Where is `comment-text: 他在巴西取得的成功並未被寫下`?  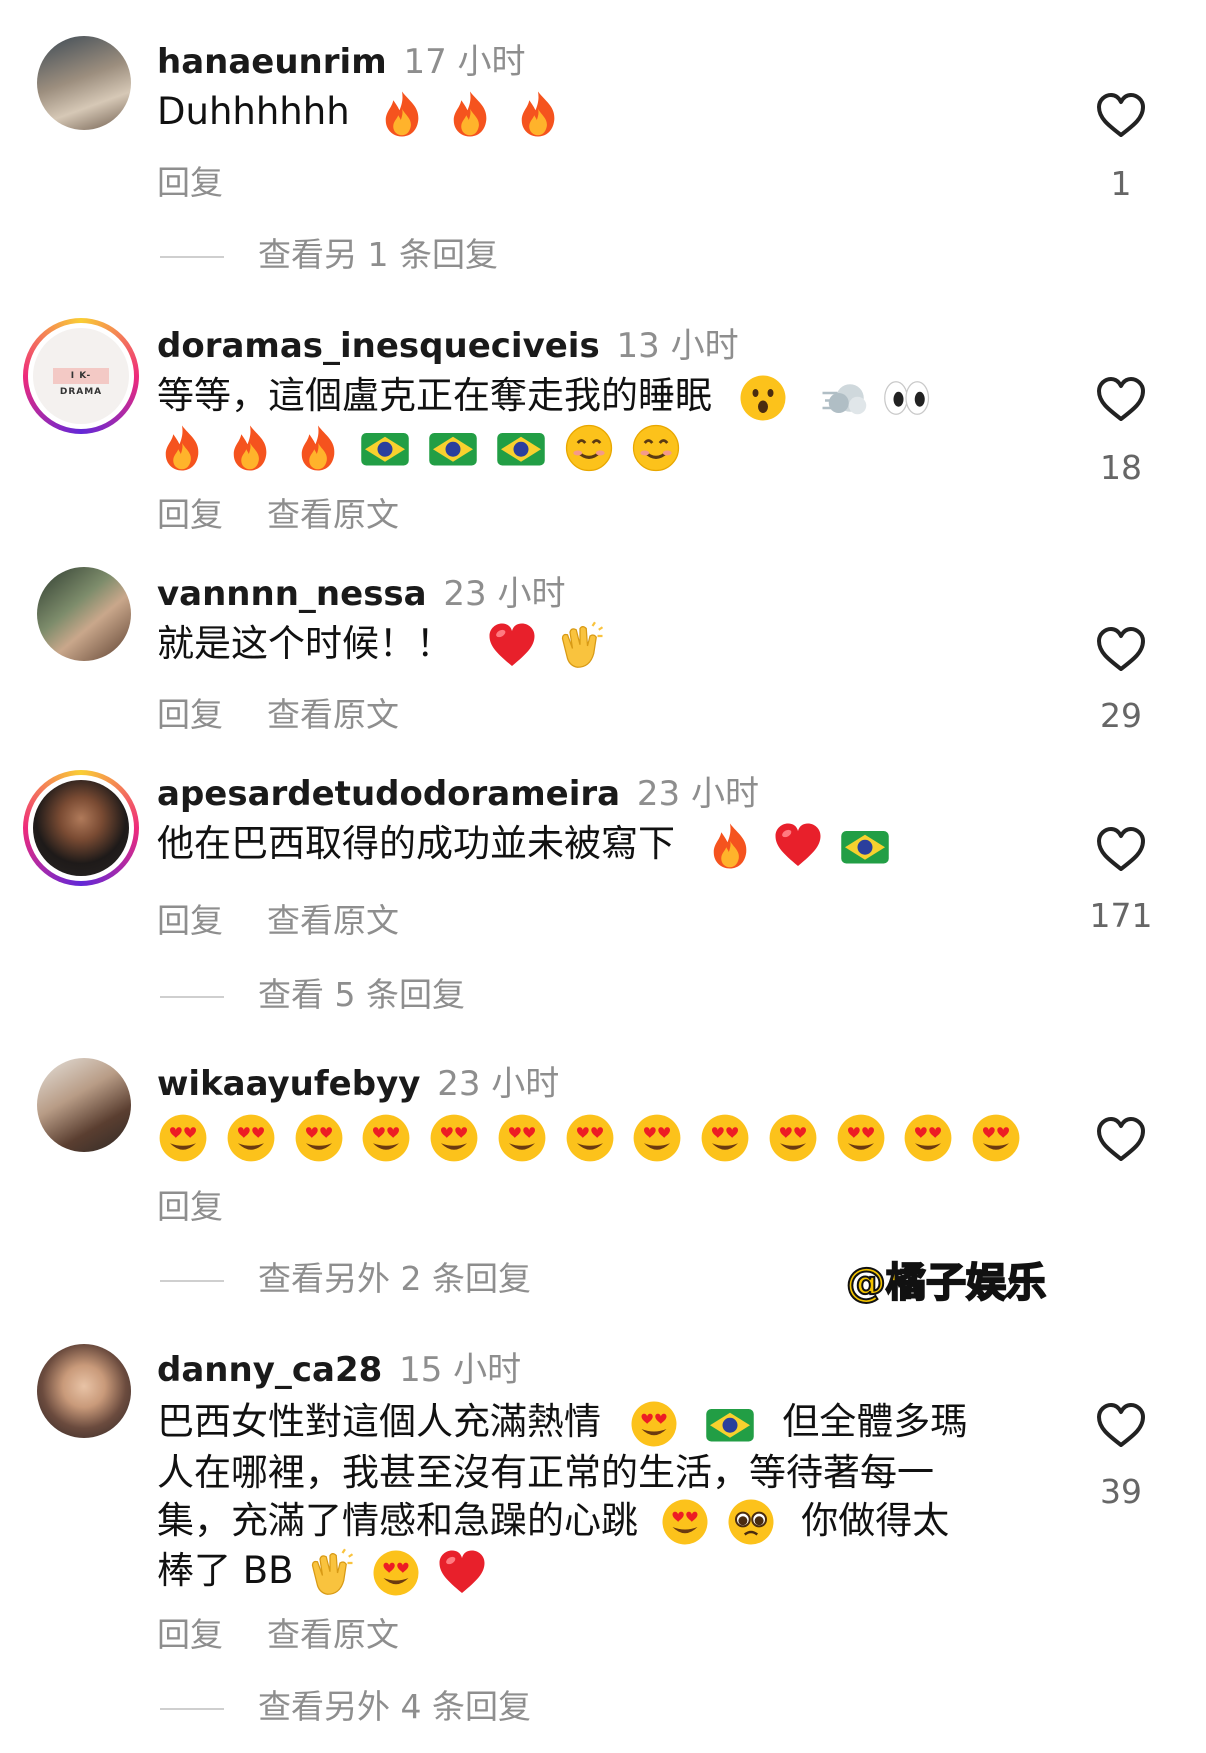 comment-text: 他在巴西取得的成功並未被寫下 is located at coordinates (523, 845).